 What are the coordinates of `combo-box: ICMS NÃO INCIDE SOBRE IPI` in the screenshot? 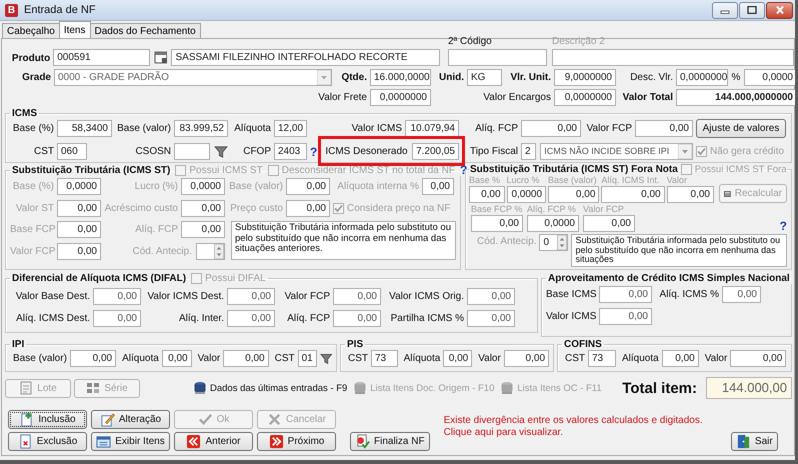 It's located at (616, 151).